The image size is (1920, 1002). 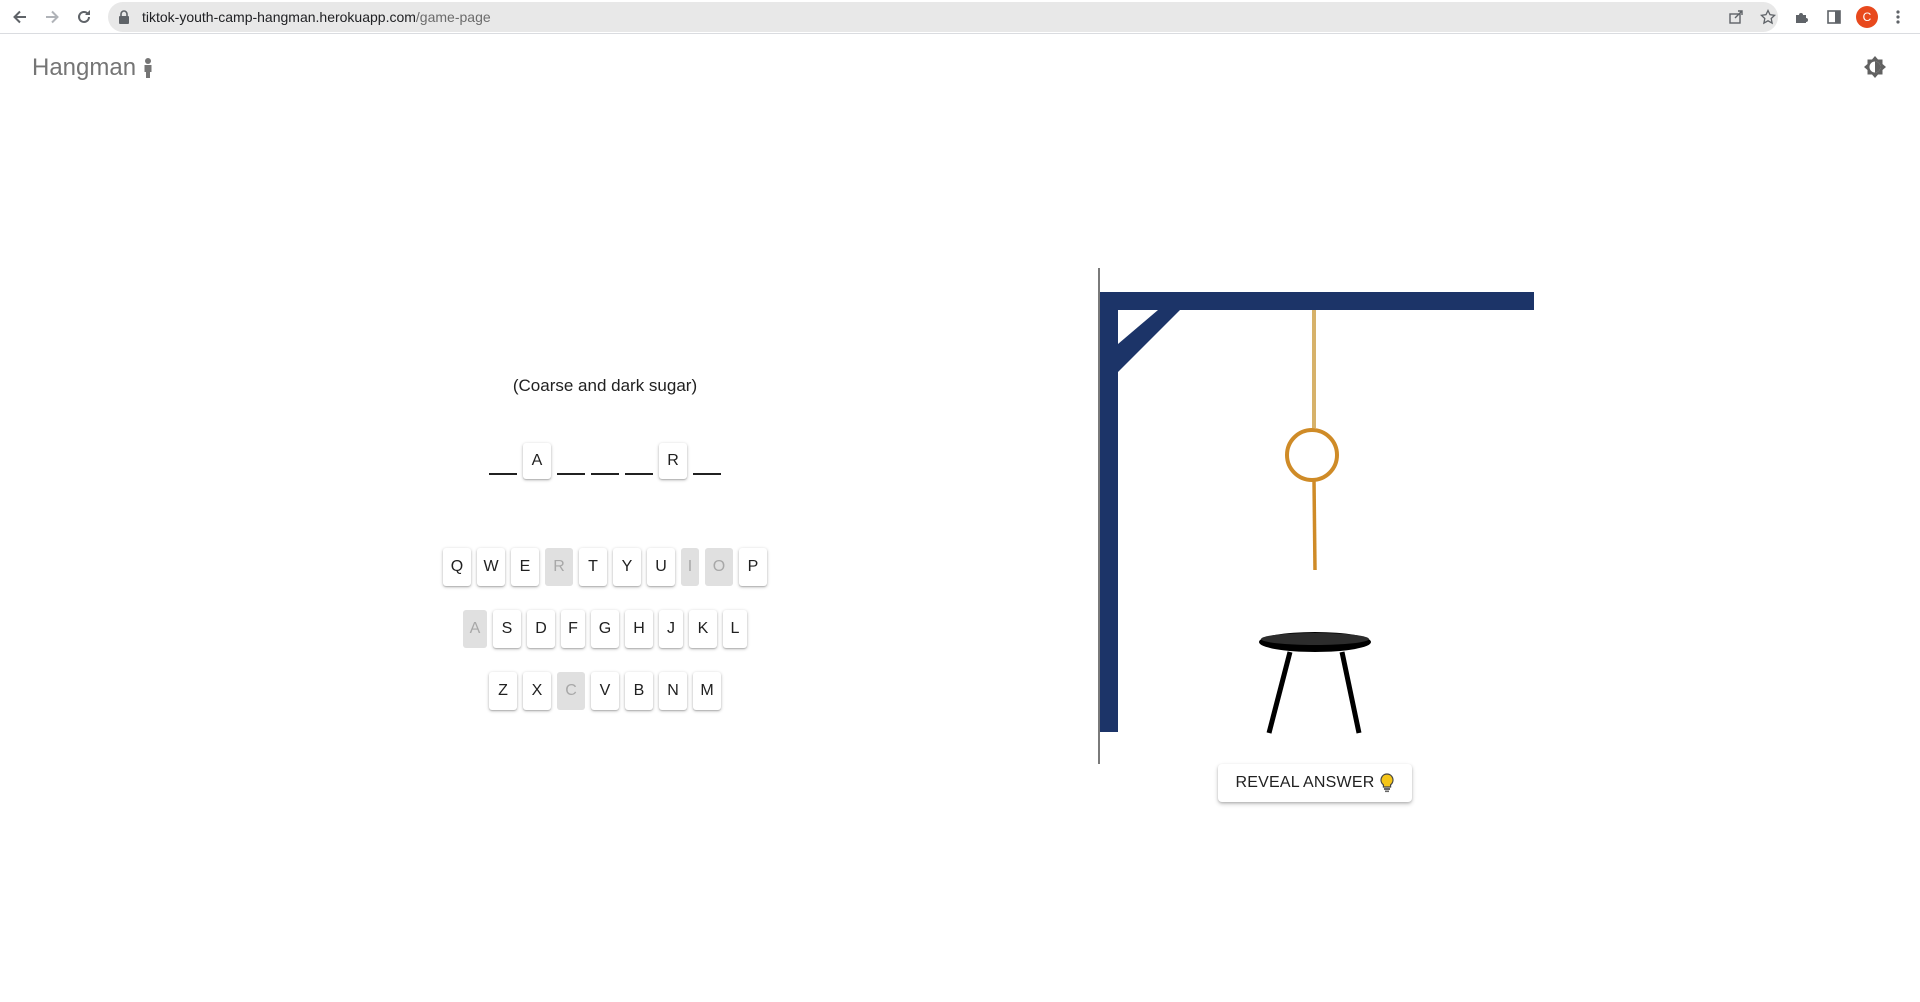 I want to click on noose-tail, so click(x=1314, y=525).